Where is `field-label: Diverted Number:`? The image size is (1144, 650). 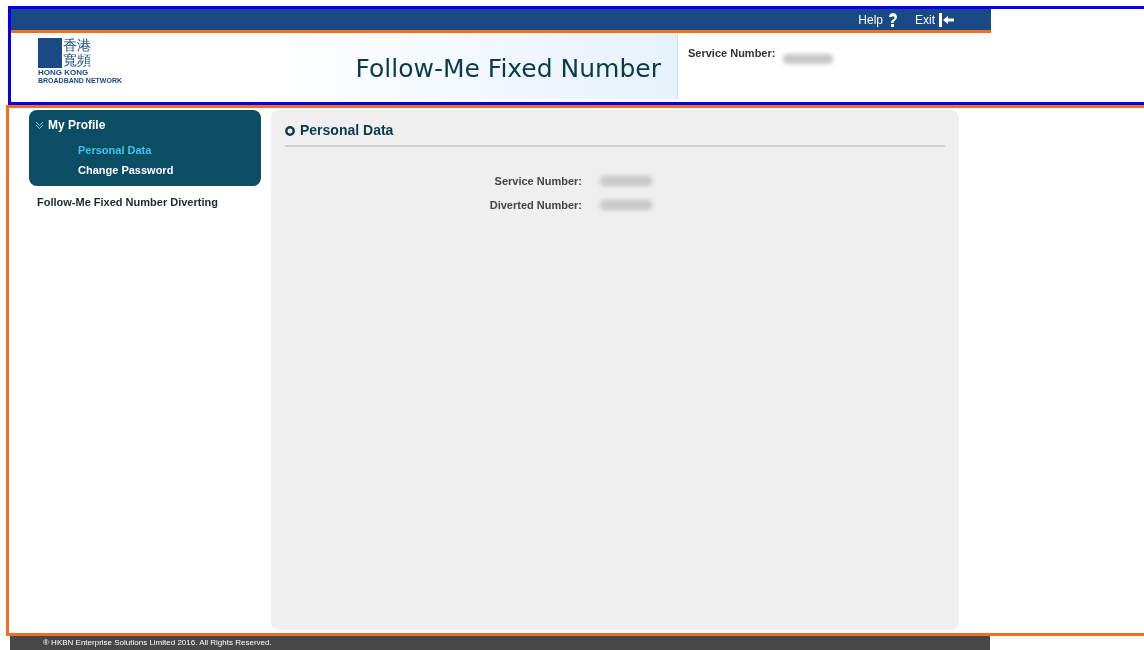
field-label: Diverted Number: is located at coordinates (535, 205).